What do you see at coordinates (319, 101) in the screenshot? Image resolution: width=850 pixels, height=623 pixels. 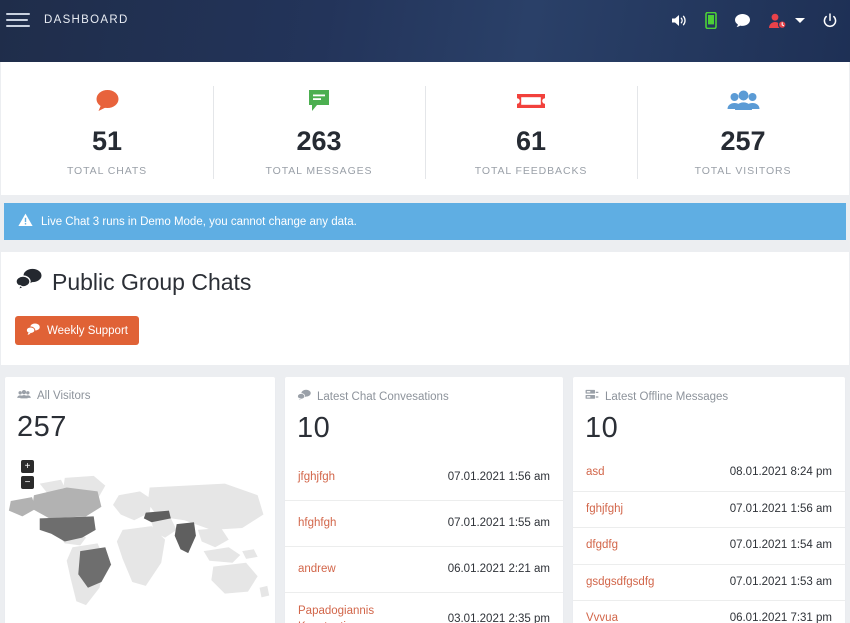 I see `message-lines-icon` at bounding box center [319, 101].